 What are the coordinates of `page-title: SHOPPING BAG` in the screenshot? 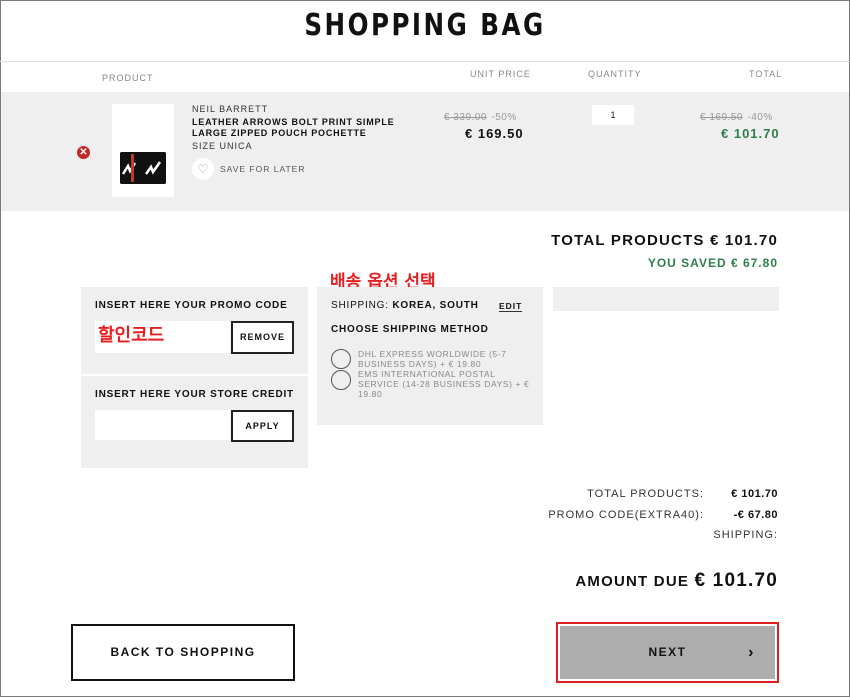 It's located at (425, 25).